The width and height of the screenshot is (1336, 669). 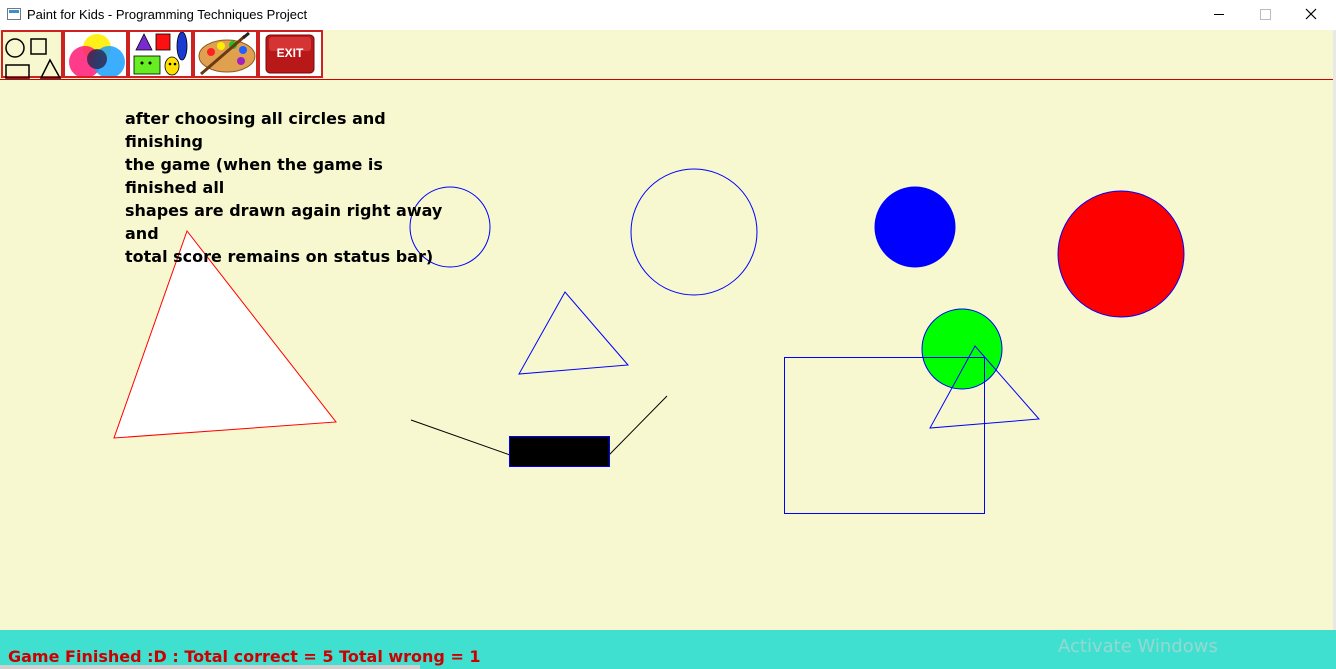 I want to click on draw-shapes-button, so click(x=32, y=54).